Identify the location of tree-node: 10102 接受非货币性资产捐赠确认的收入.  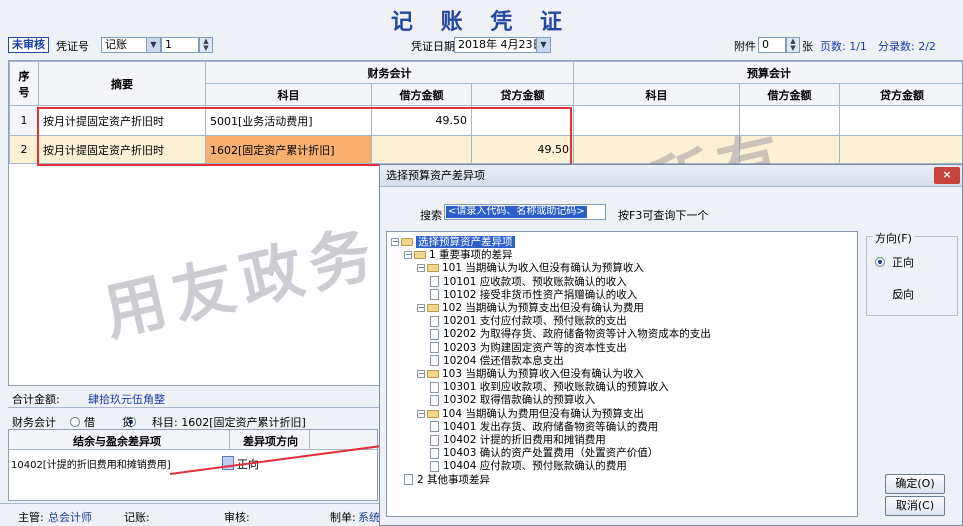
(533, 295).